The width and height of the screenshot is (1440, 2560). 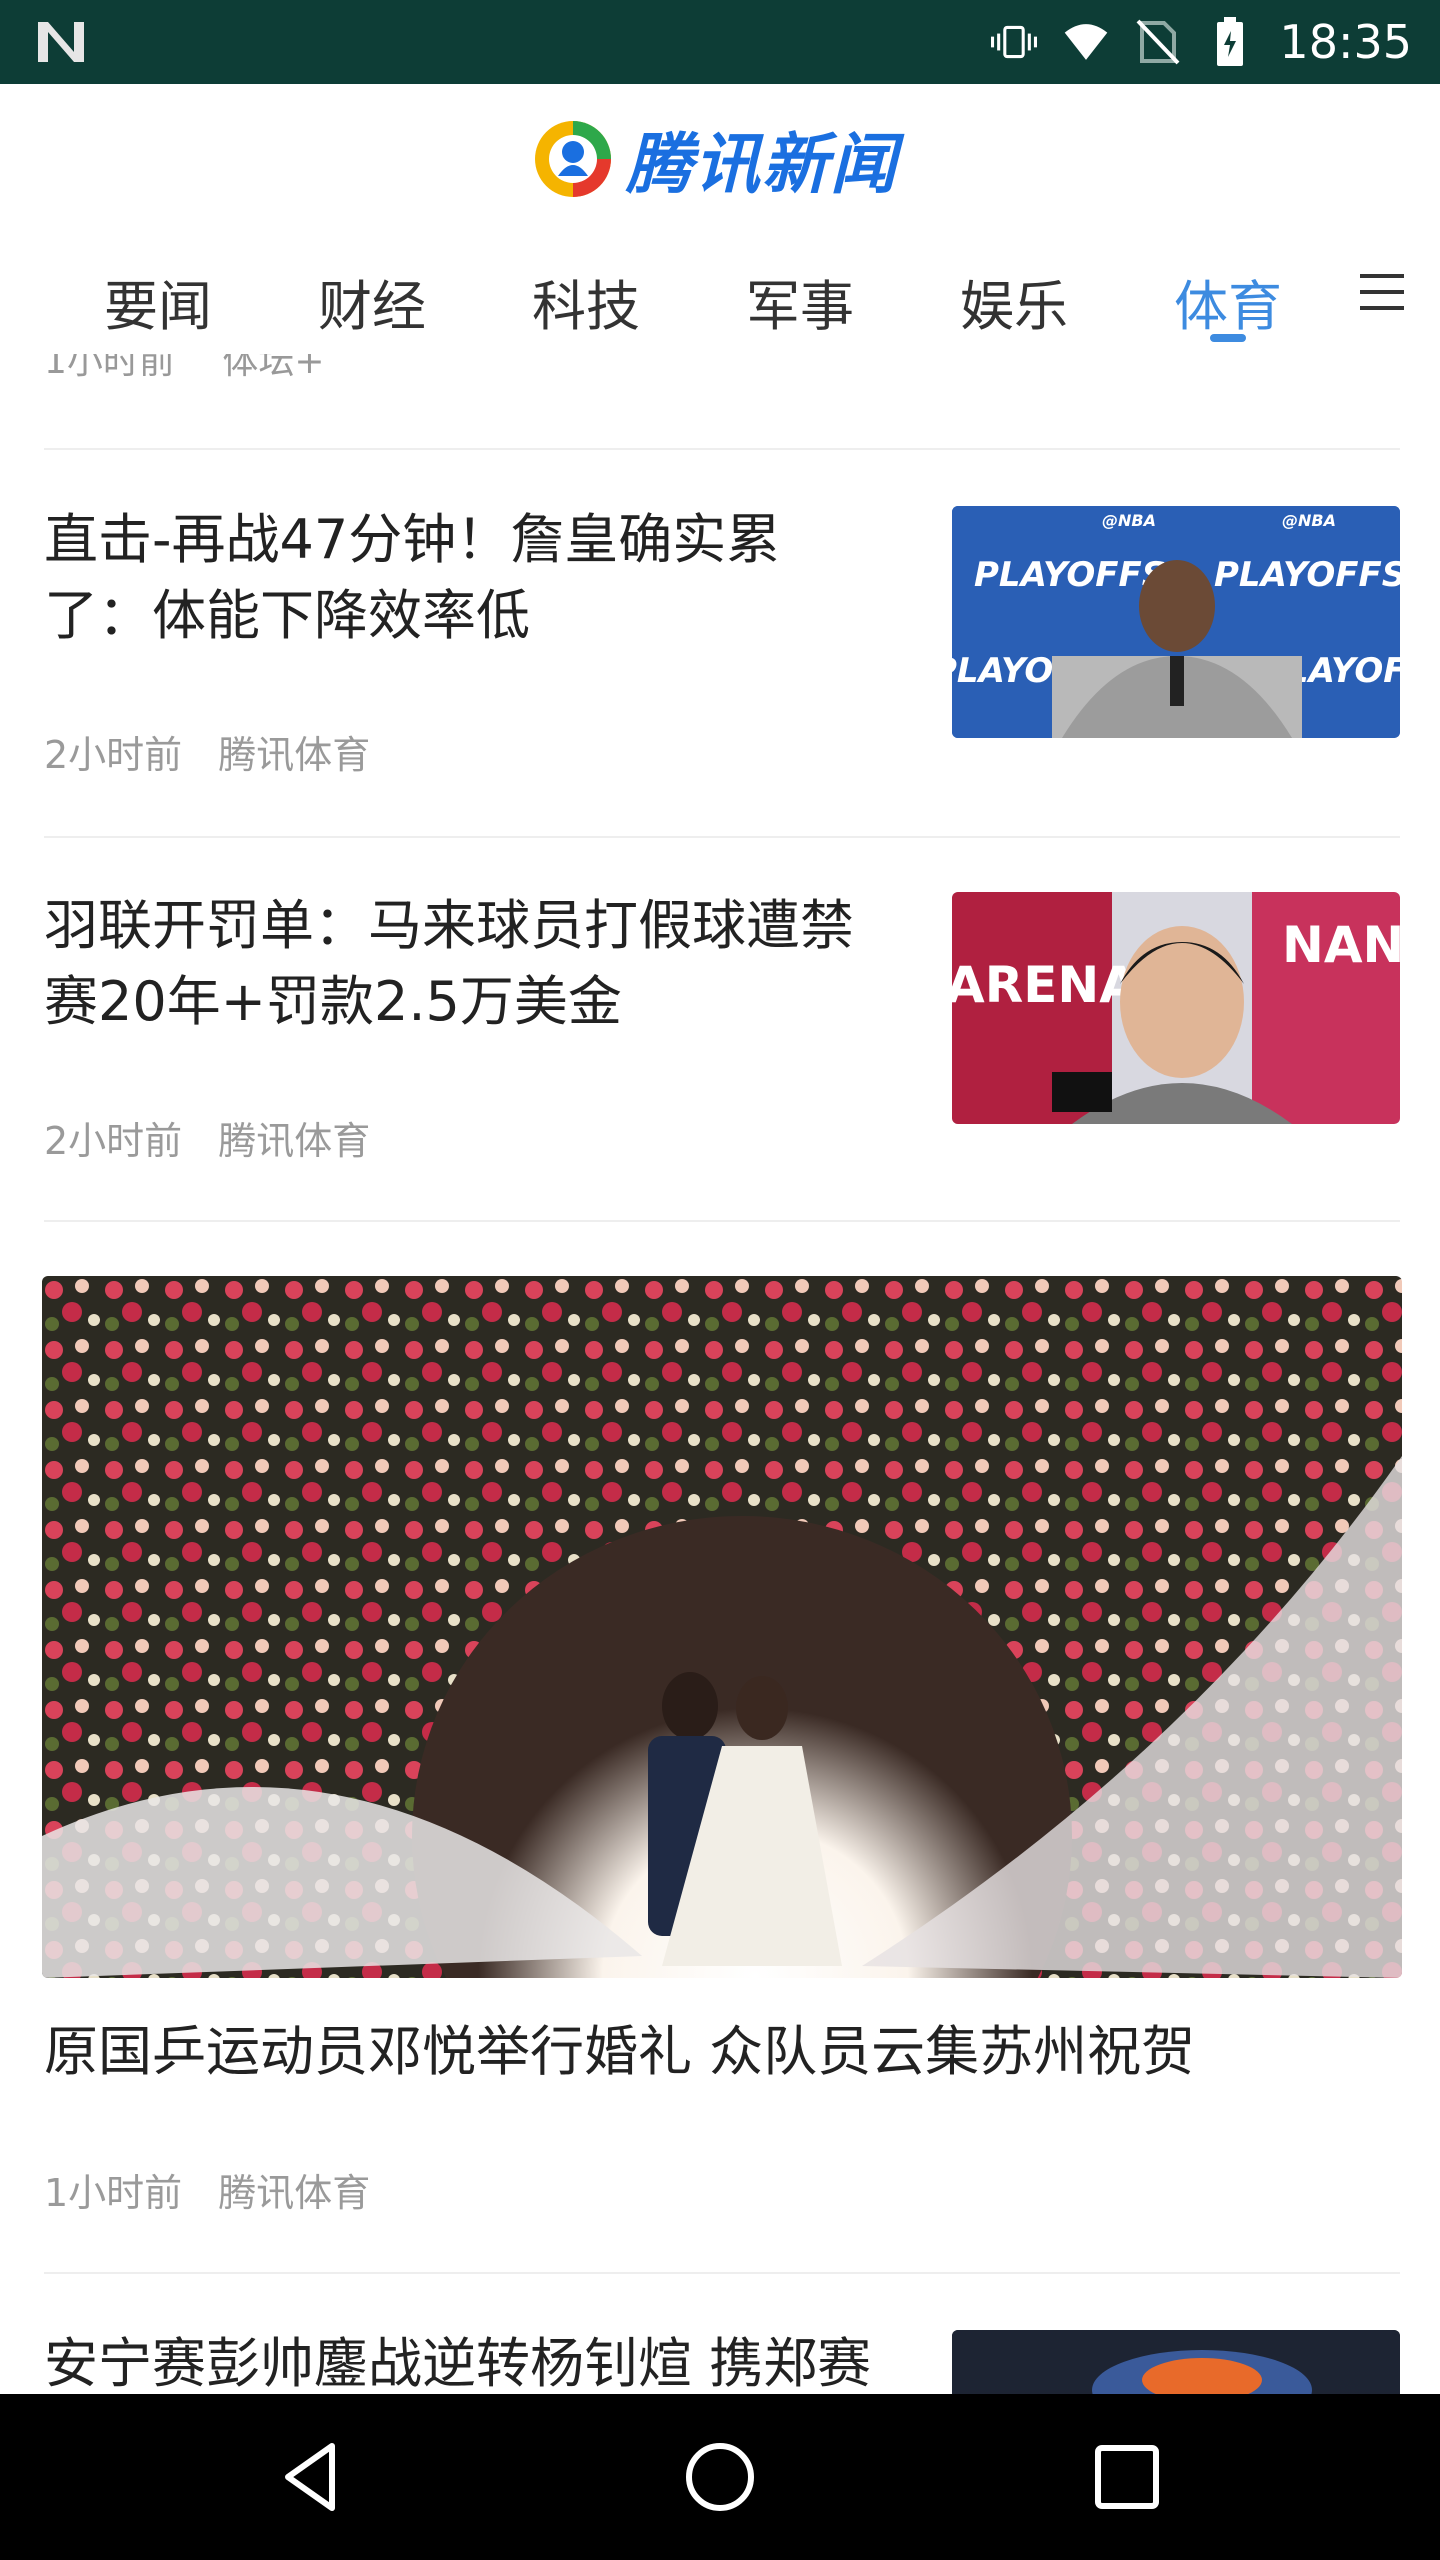 I want to click on no-sim-icon, so click(x=1158, y=42).